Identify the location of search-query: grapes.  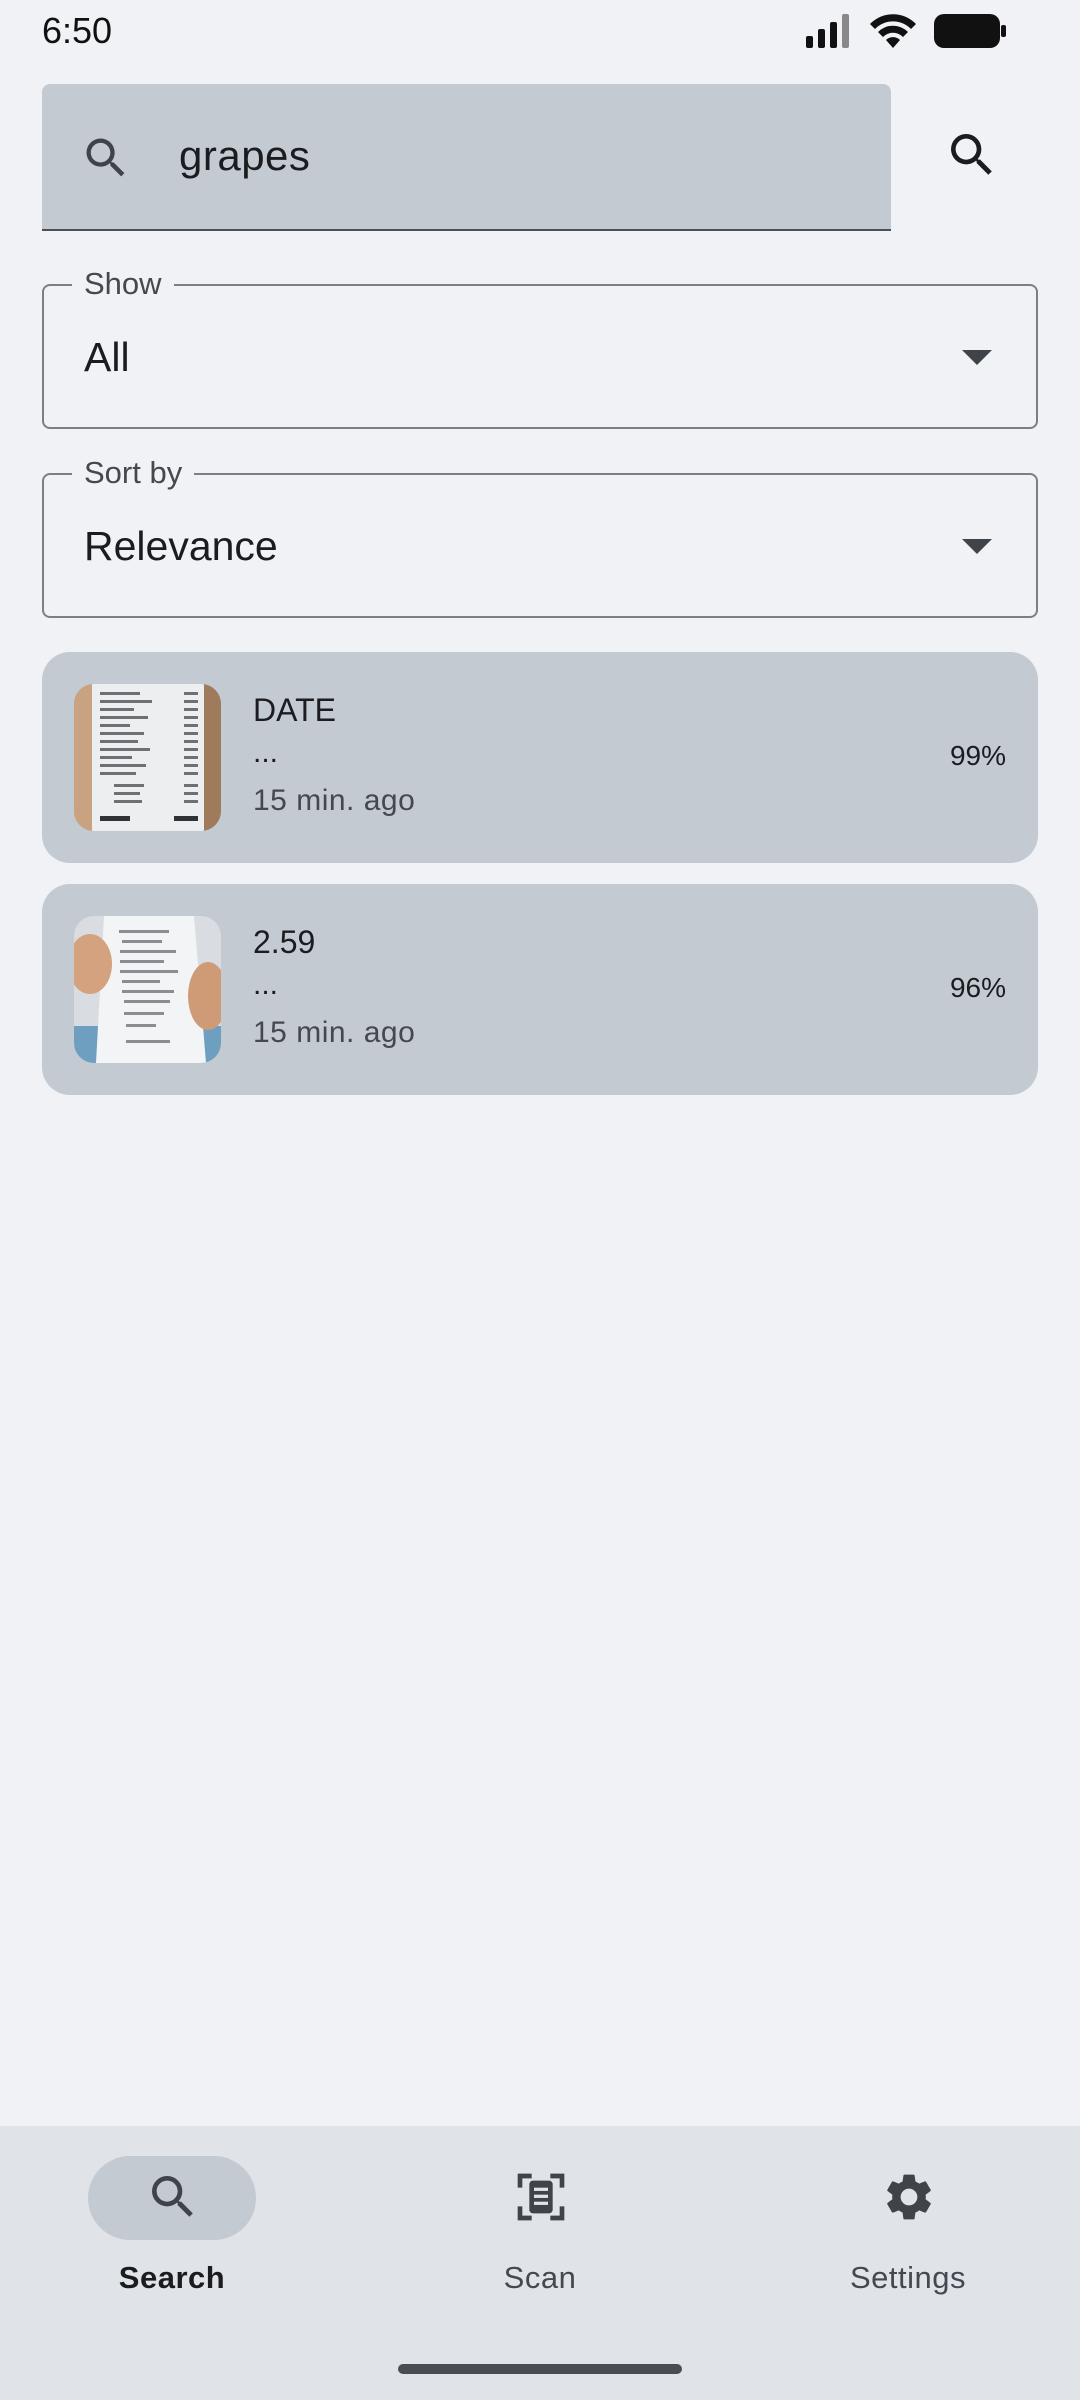
(244, 156).